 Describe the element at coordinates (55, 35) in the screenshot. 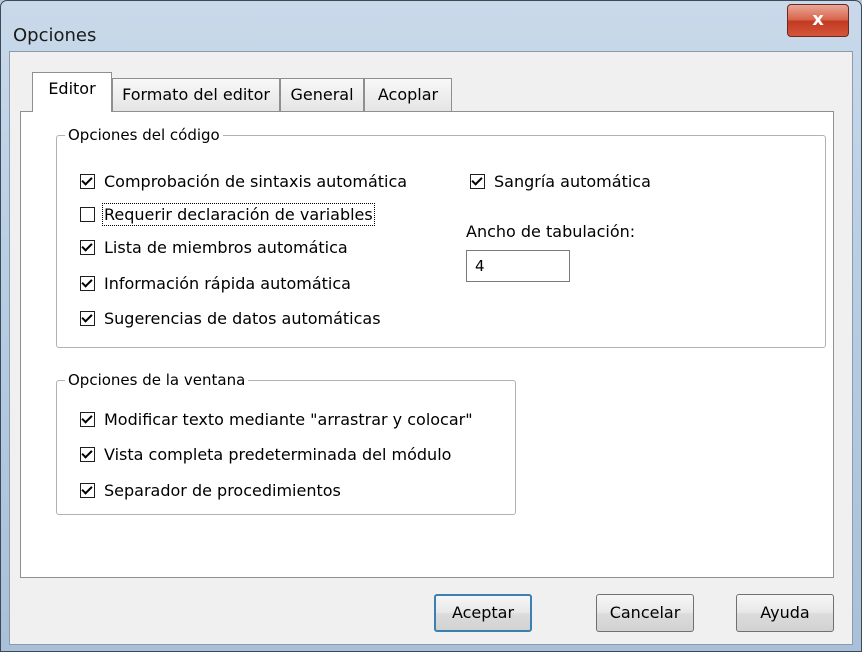

I see `window-title: Opciones` at that location.